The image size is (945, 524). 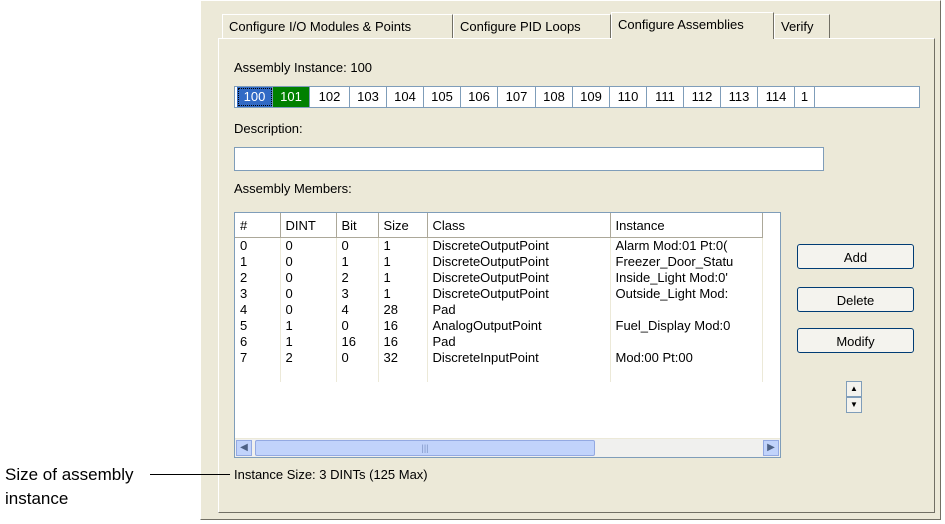 I want to click on horizontal-scrollbar: ◀ ||| ▶, so click(x=507, y=447).